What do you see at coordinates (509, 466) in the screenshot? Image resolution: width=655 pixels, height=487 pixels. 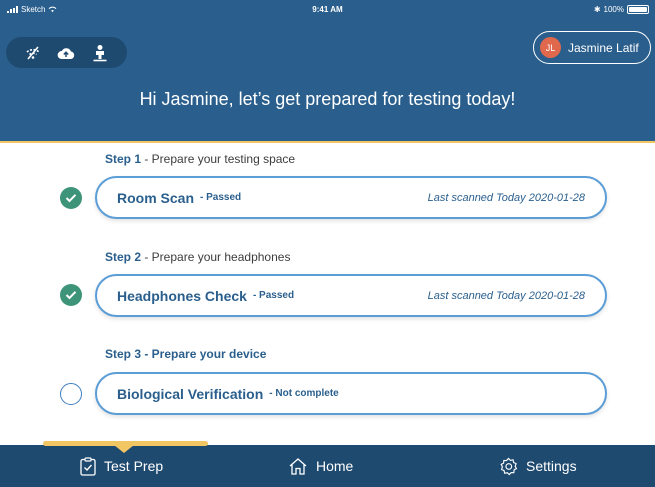 I see `gear-icon` at bounding box center [509, 466].